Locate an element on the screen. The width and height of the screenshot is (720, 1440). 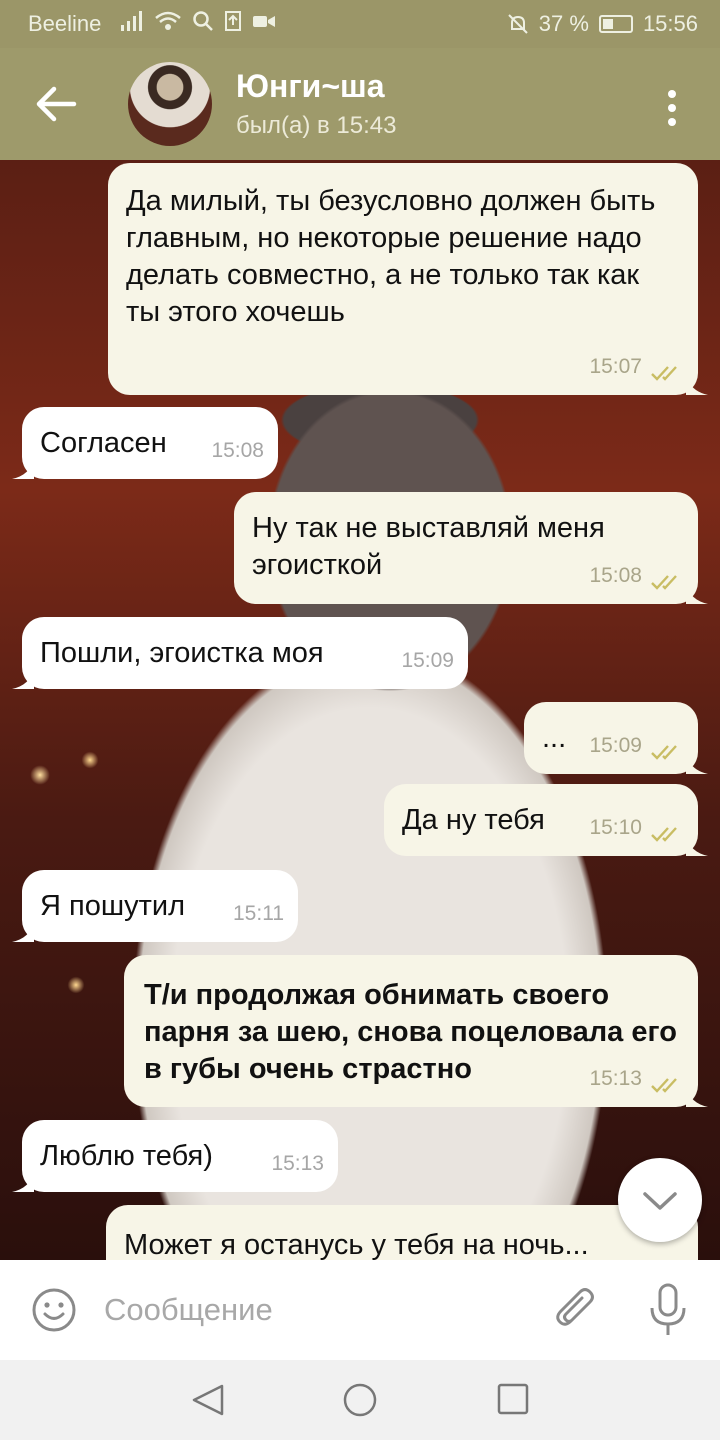
attach-icon is located at coordinates (576, 1310).